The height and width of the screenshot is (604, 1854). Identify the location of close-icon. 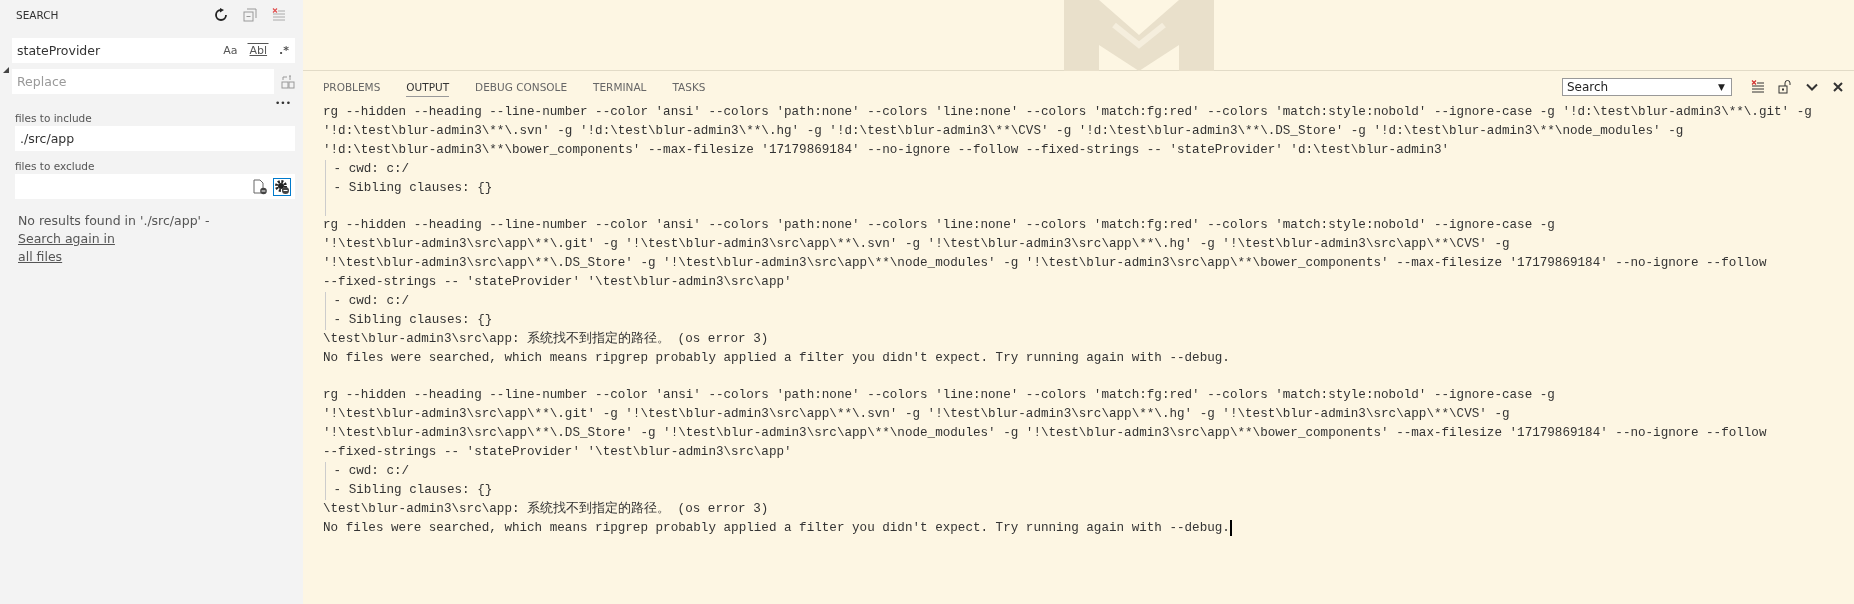
(1838, 87).